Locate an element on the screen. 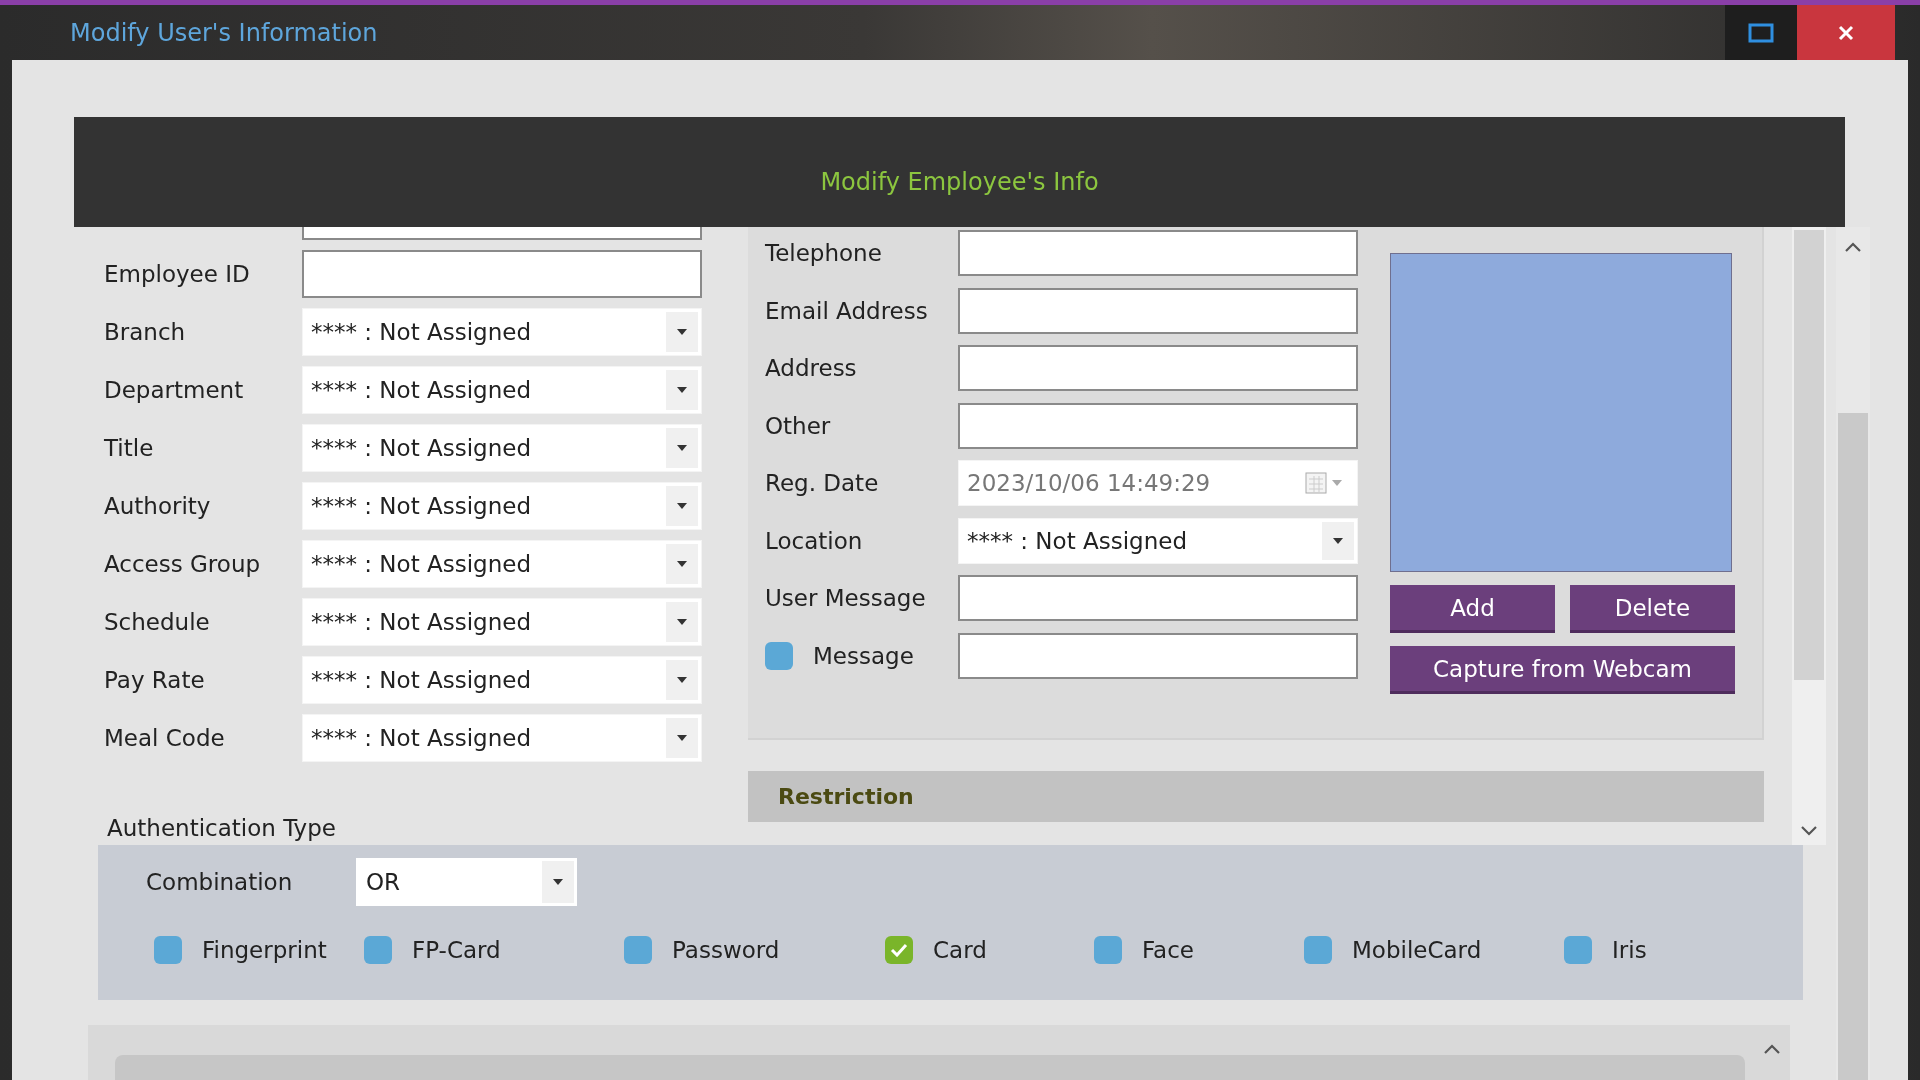 This screenshot has width=1920, height=1080. field-label: Other is located at coordinates (798, 425).